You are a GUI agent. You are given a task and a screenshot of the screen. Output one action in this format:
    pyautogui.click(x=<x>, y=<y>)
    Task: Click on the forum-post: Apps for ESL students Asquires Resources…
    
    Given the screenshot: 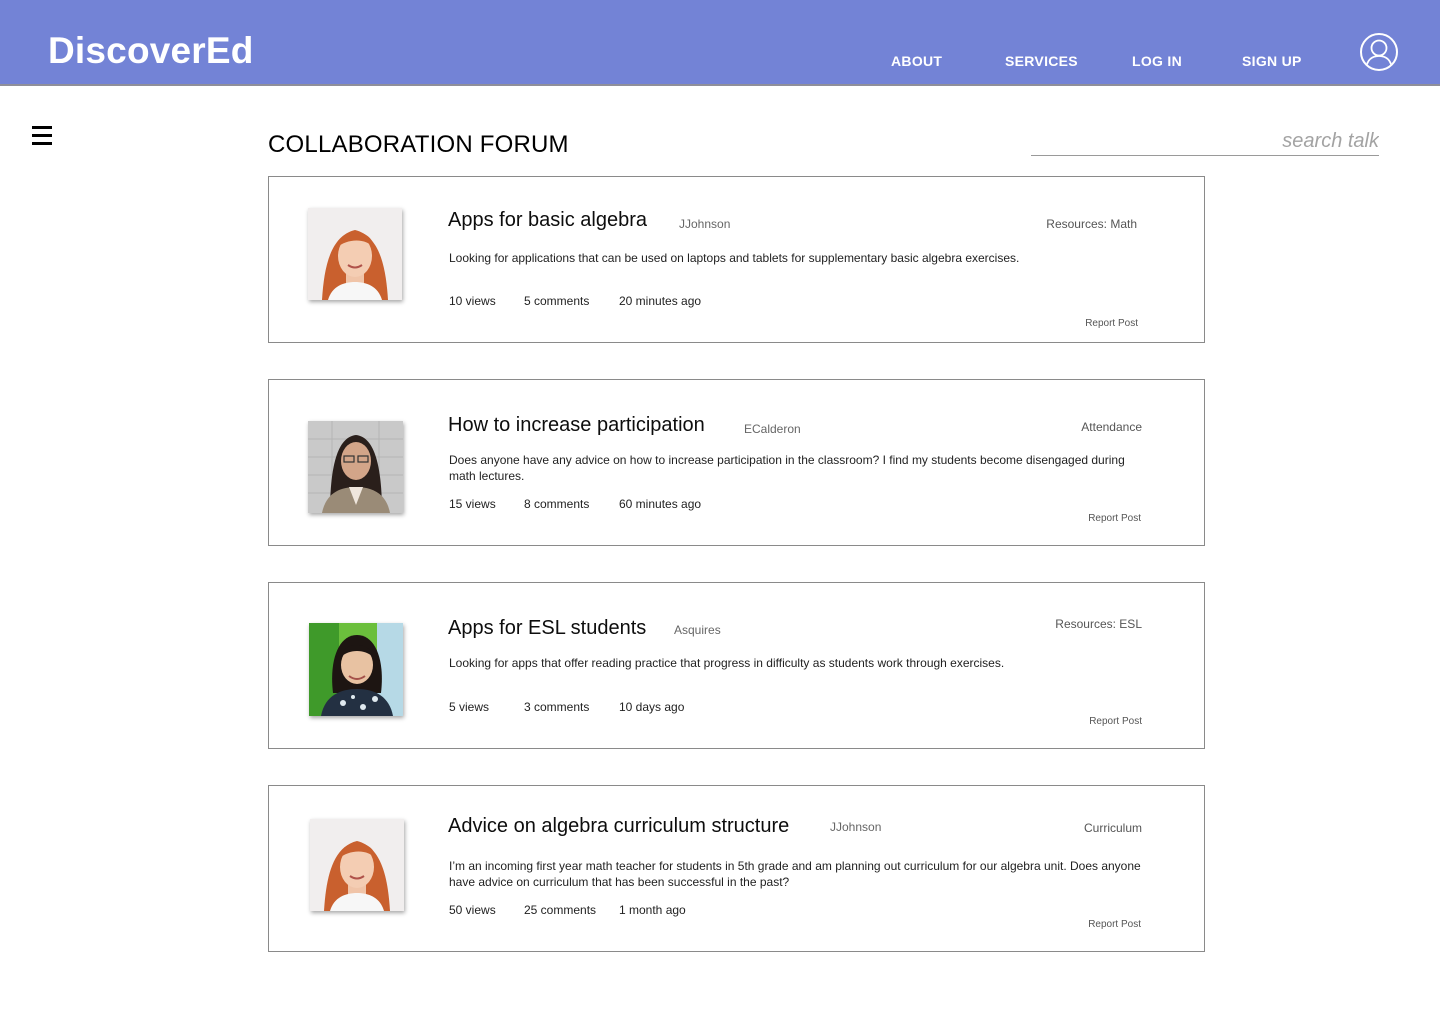 What is the action you would take?
    pyautogui.click(x=736, y=665)
    